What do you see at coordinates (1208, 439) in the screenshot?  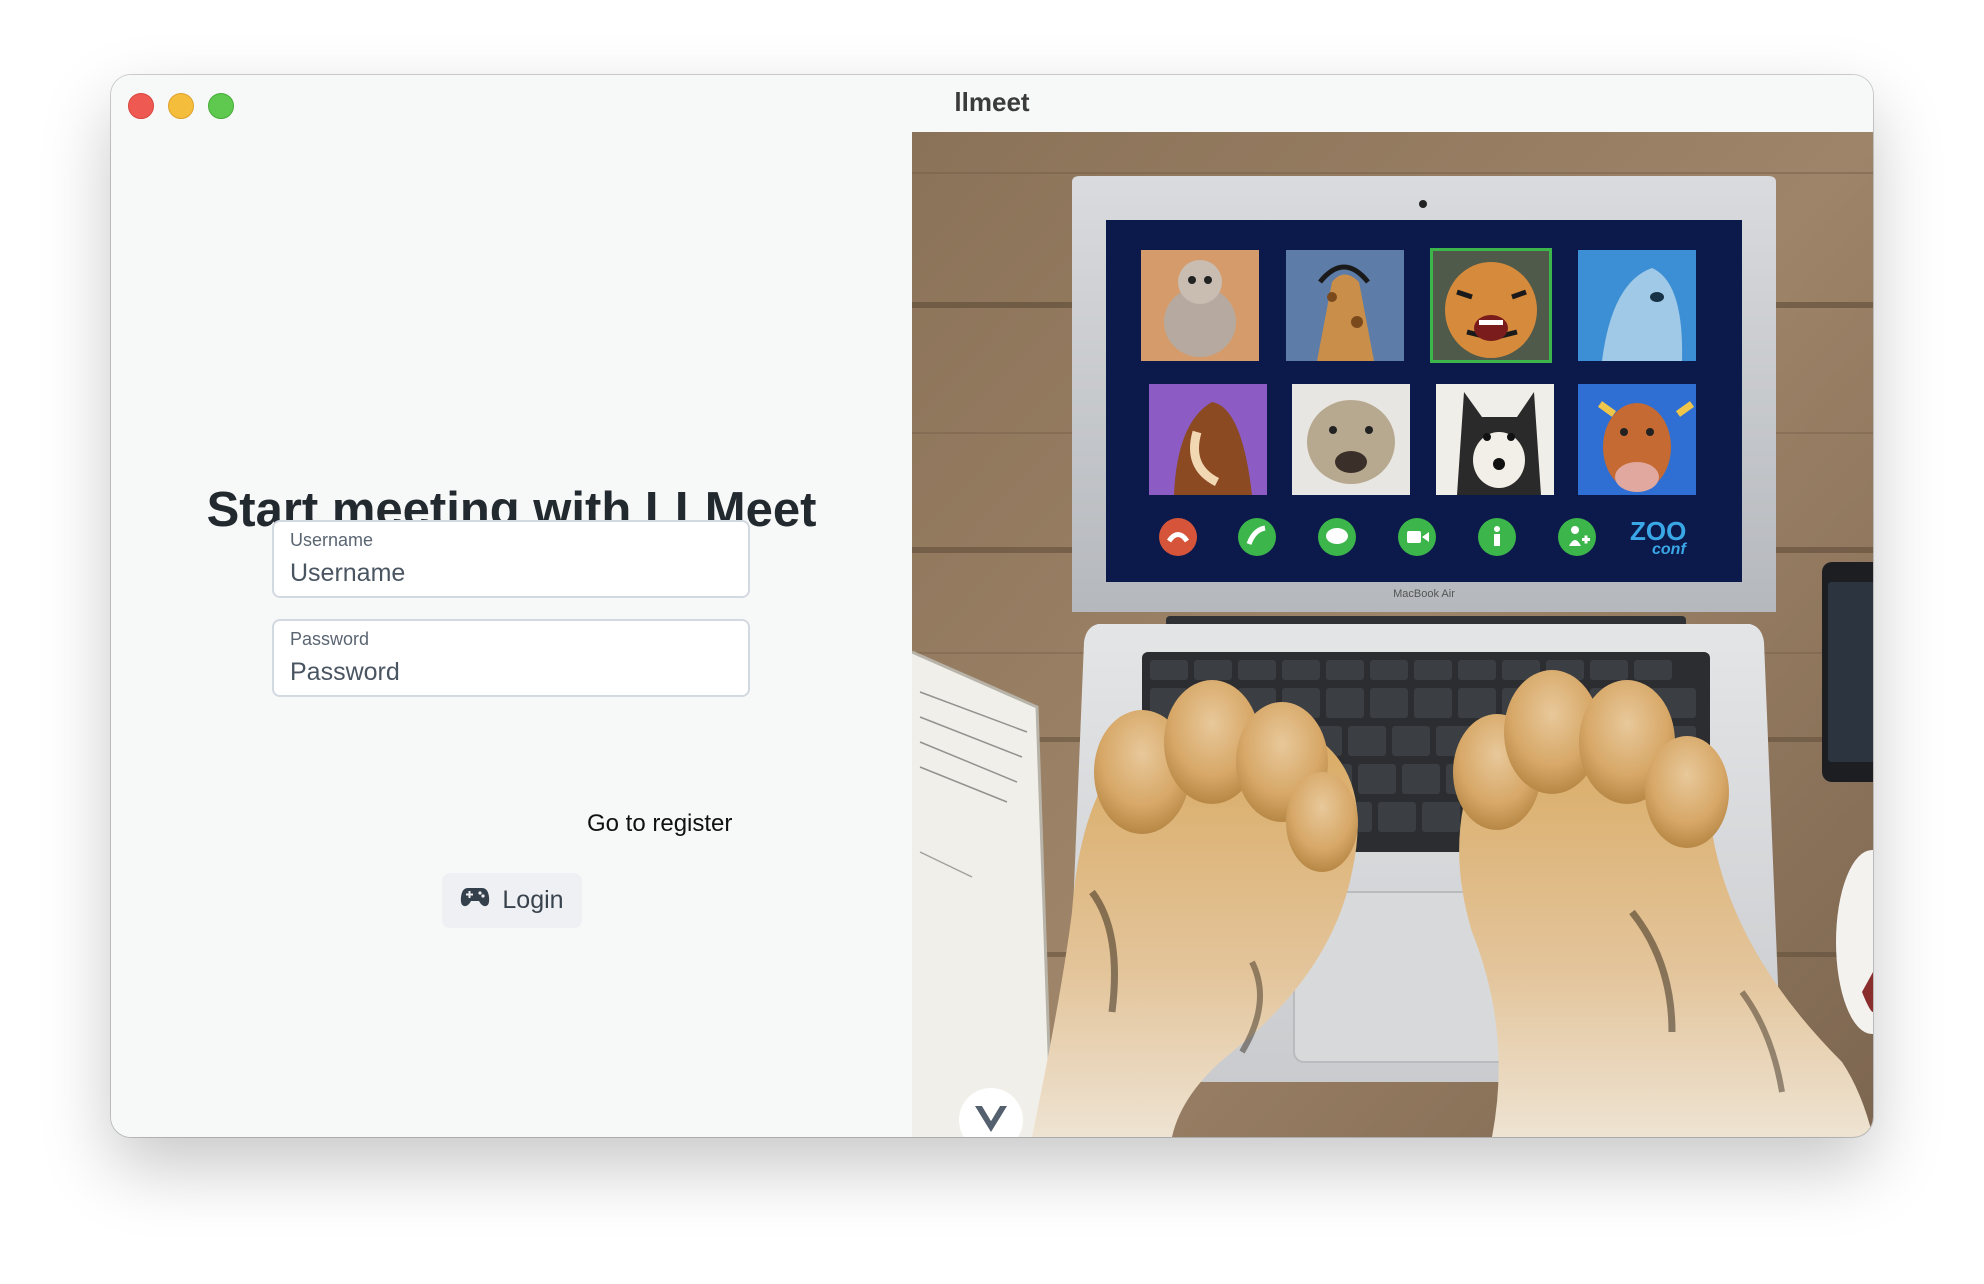 I see `video-tile-horse` at bounding box center [1208, 439].